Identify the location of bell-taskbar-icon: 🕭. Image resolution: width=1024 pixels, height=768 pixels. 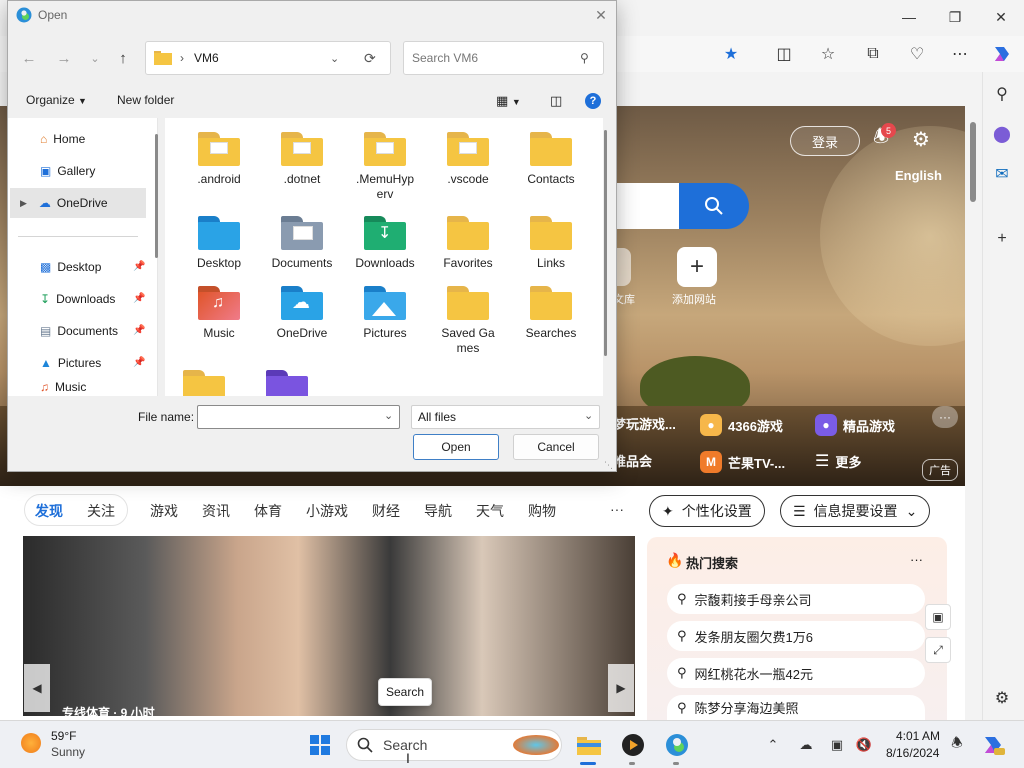
(957, 745).